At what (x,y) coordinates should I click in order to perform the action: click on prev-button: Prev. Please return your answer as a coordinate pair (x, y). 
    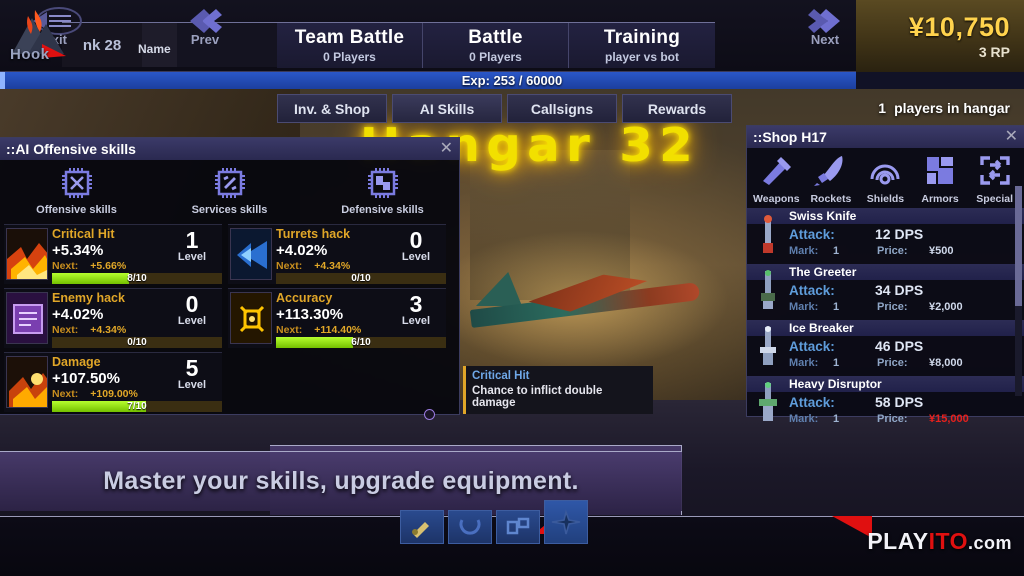
    Looking at the image, I should click on (205, 27).